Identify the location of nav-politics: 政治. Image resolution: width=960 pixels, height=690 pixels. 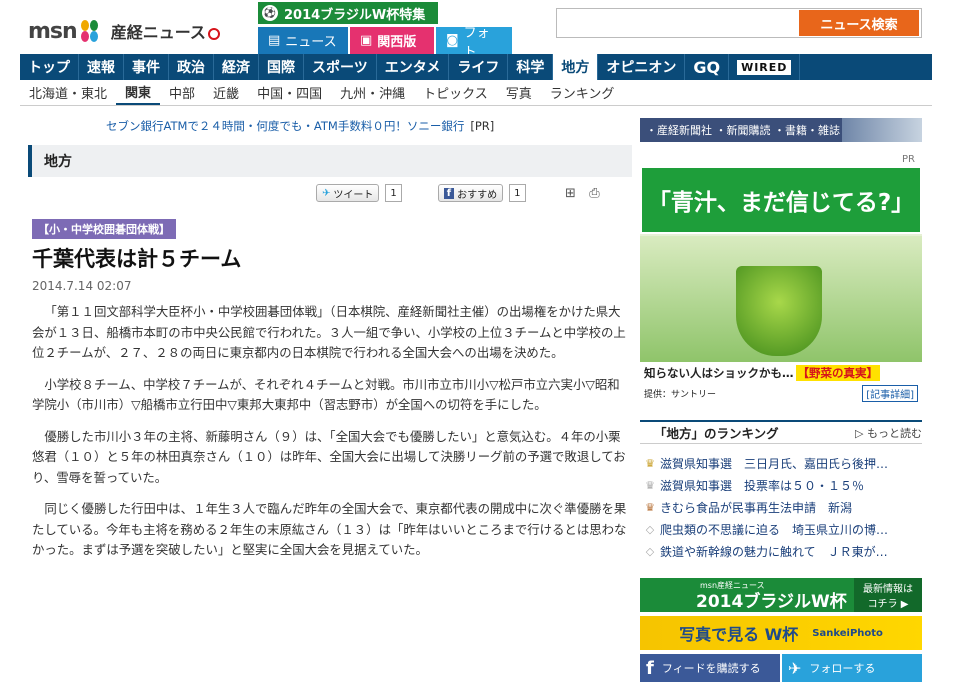
(191, 67).